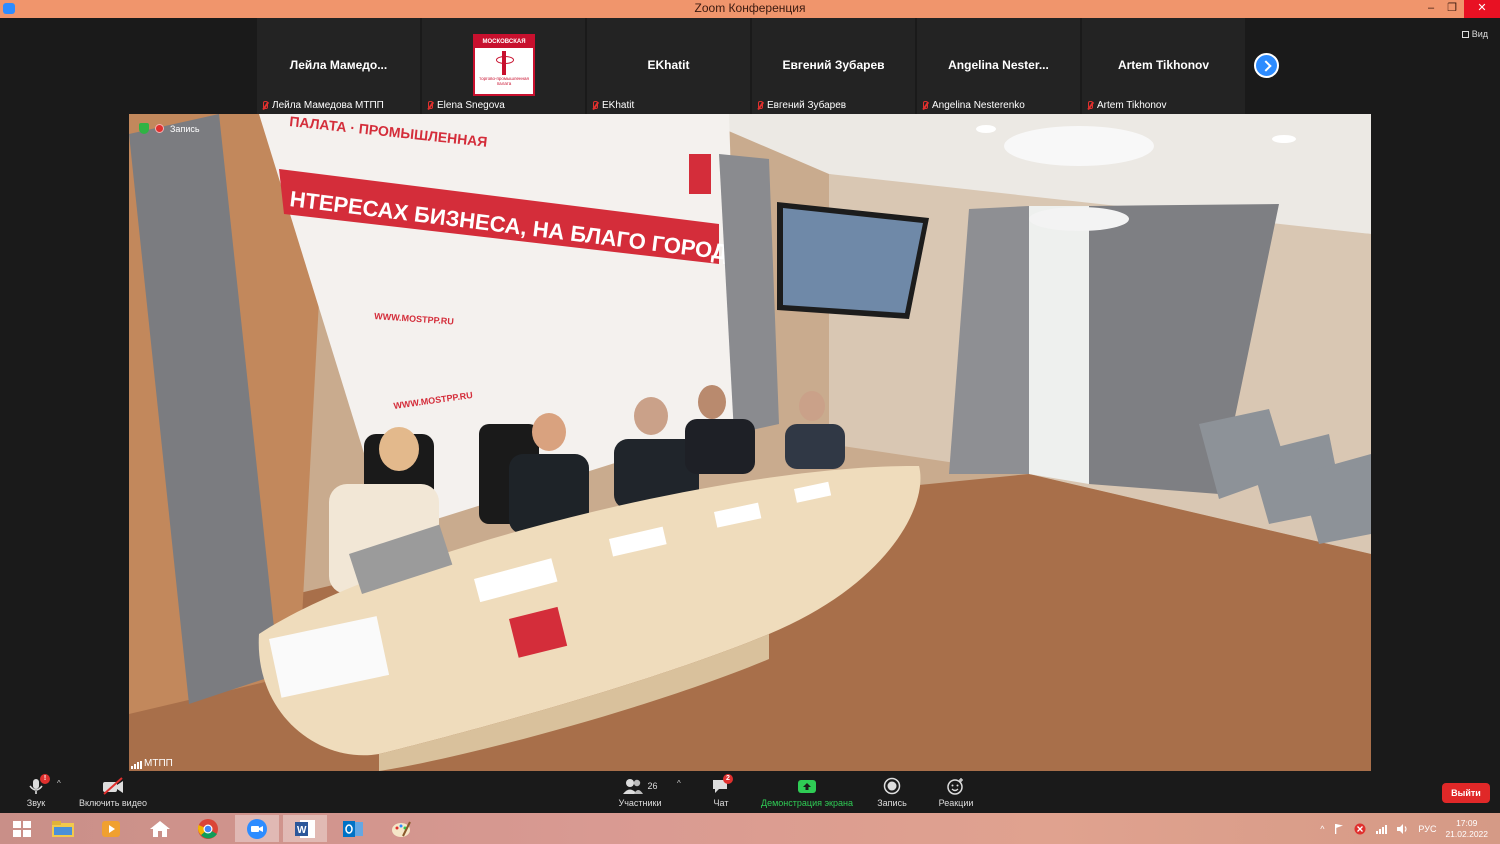  I want to click on participant-name: Евгений Зубарев, so click(807, 105).